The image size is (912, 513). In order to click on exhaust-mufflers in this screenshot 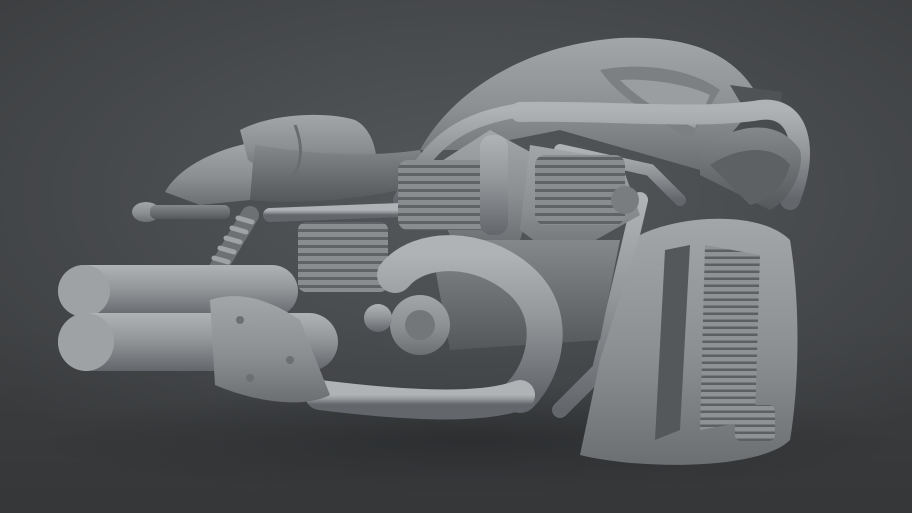, I will do `click(198, 334)`.